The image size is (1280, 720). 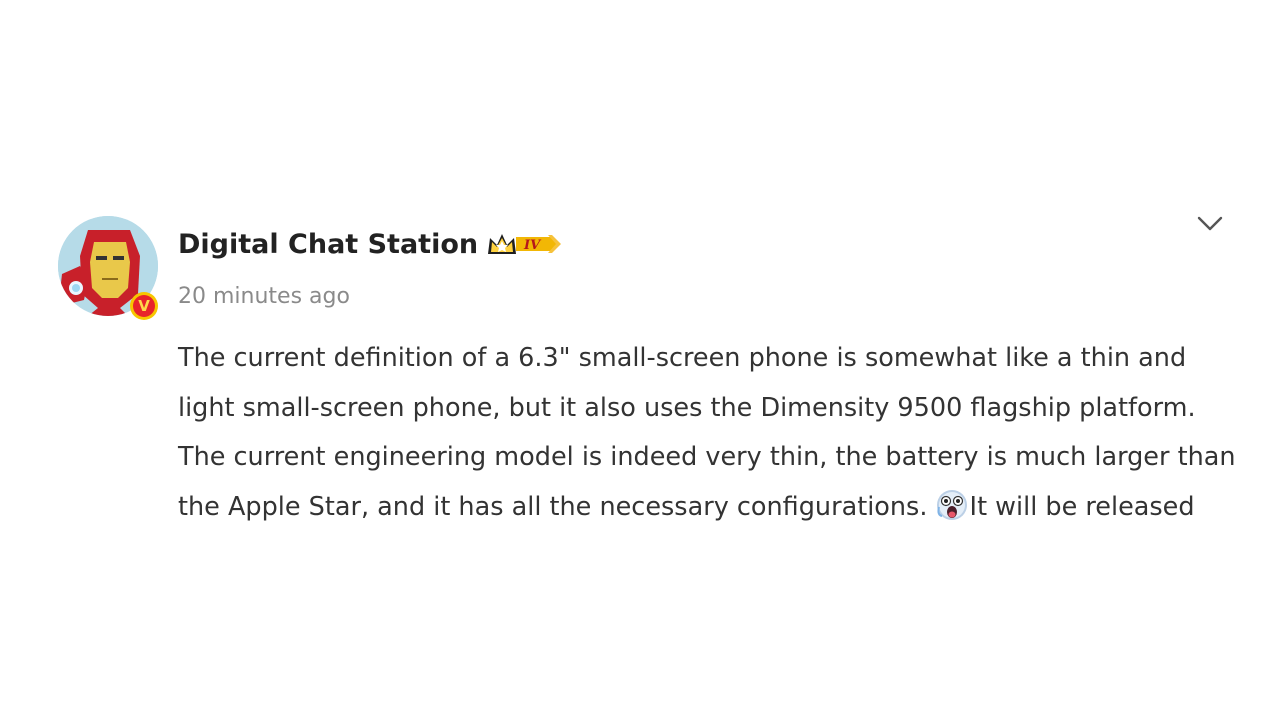 I want to click on verified-badge-icon: V, so click(x=144, y=306).